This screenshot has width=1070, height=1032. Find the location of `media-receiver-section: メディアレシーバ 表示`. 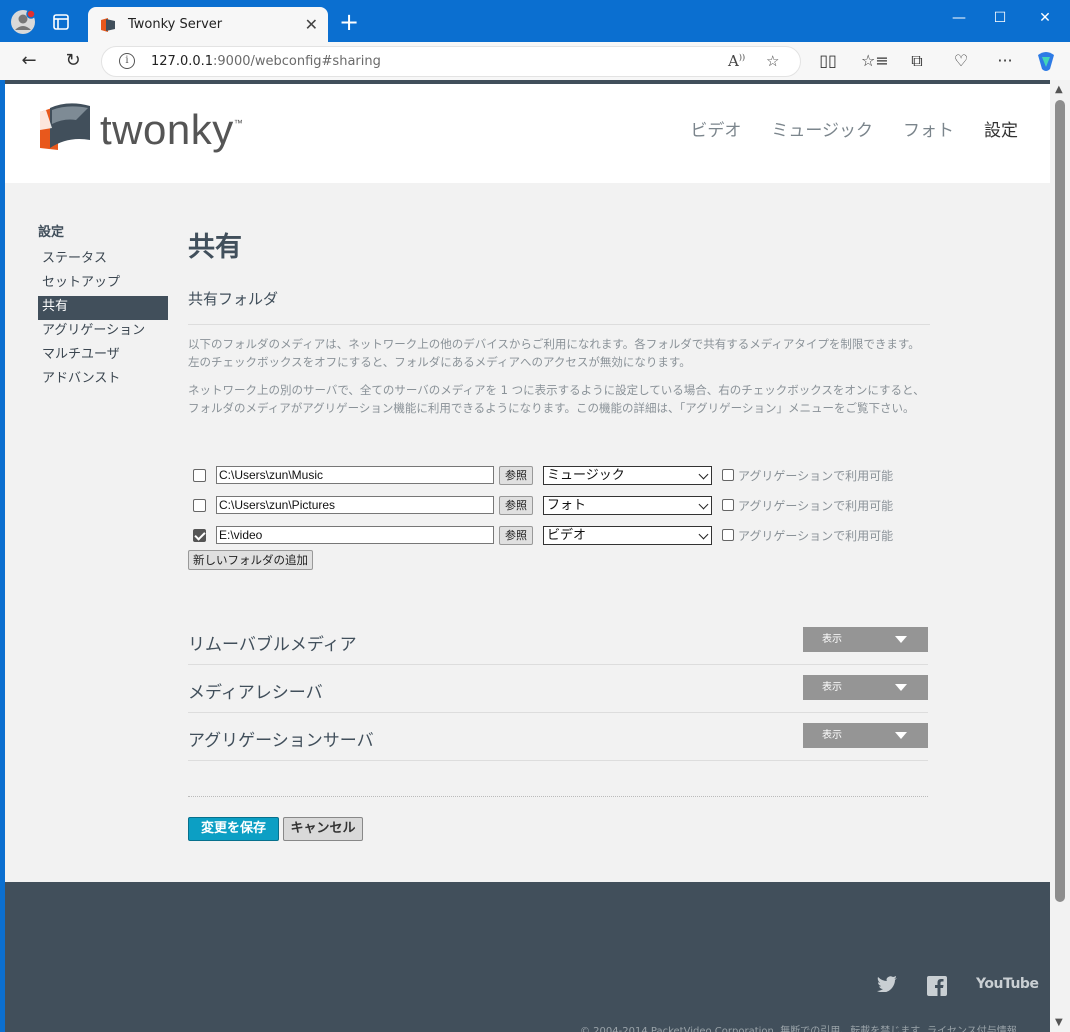

media-receiver-section: メディアレシーバ 表示 is located at coordinates (558, 689).